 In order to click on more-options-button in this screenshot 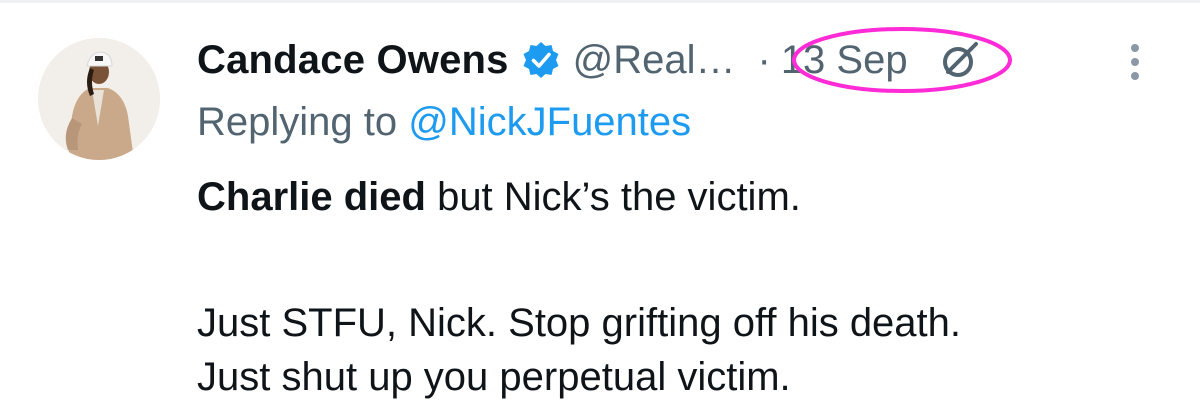, I will do `click(1135, 62)`.